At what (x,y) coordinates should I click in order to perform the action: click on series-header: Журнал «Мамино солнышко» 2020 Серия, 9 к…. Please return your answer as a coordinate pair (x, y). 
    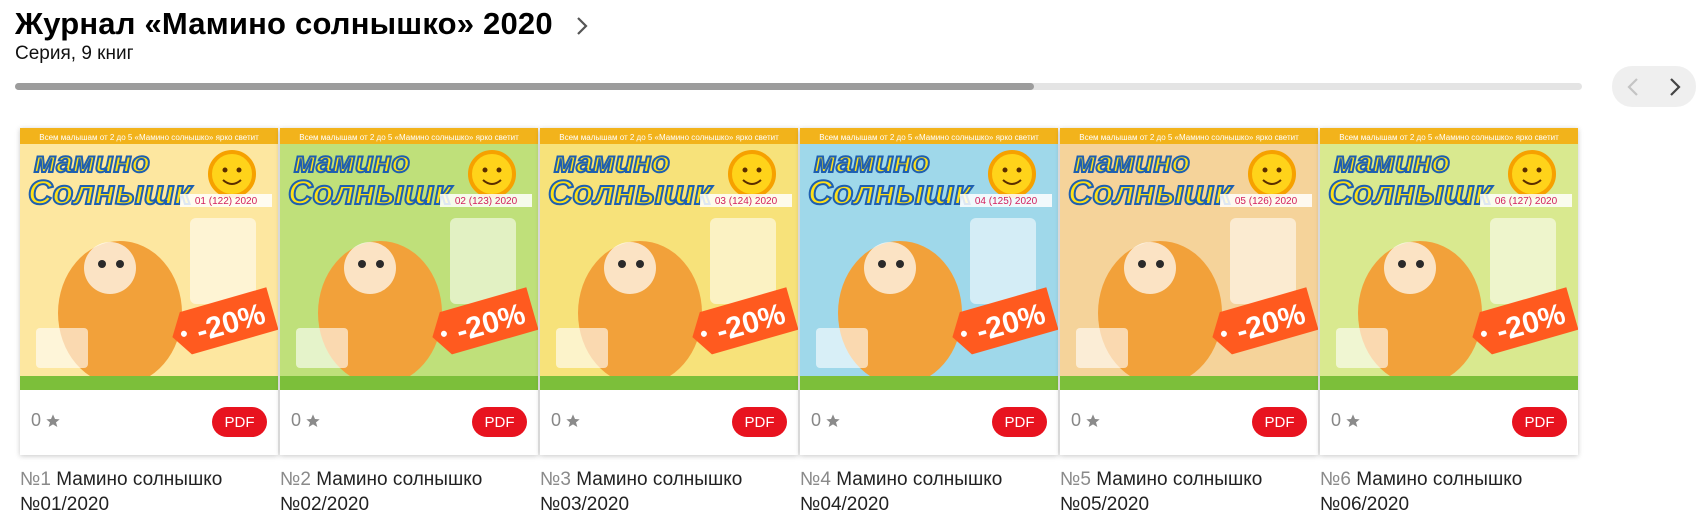
    Looking at the image, I should click on (302, 35).